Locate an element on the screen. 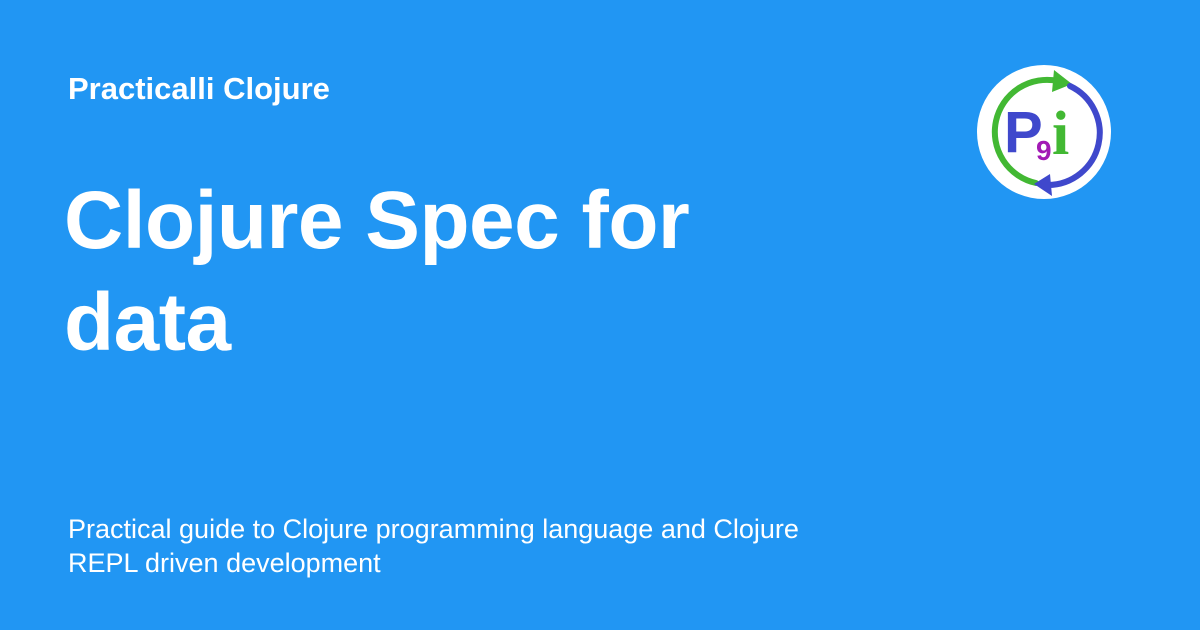  practicalli-logo-icon: P 9 i is located at coordinates (1044, 132).